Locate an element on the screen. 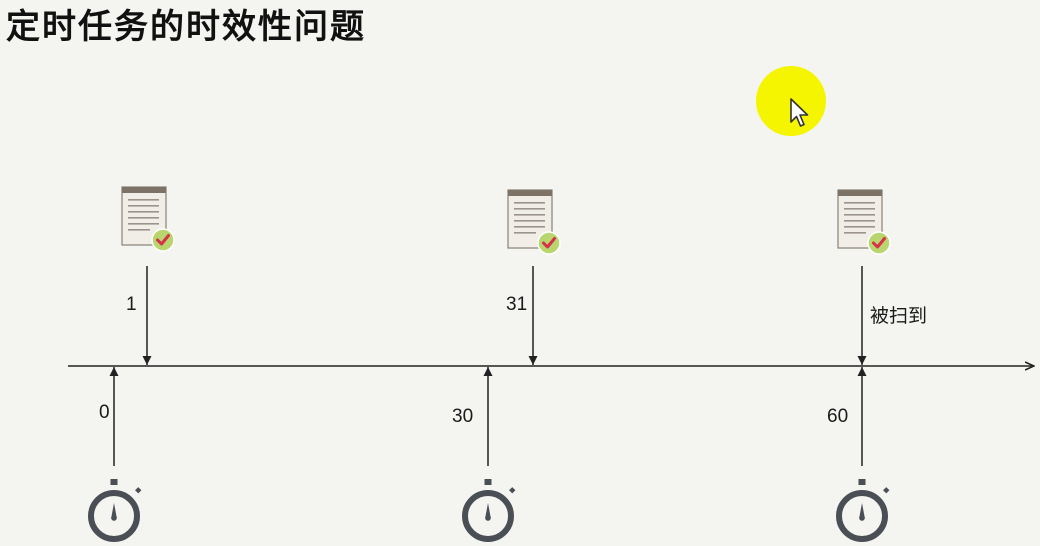 The image size is (1040, 546). timer-label: 60 is located at coordinates (838, 416).